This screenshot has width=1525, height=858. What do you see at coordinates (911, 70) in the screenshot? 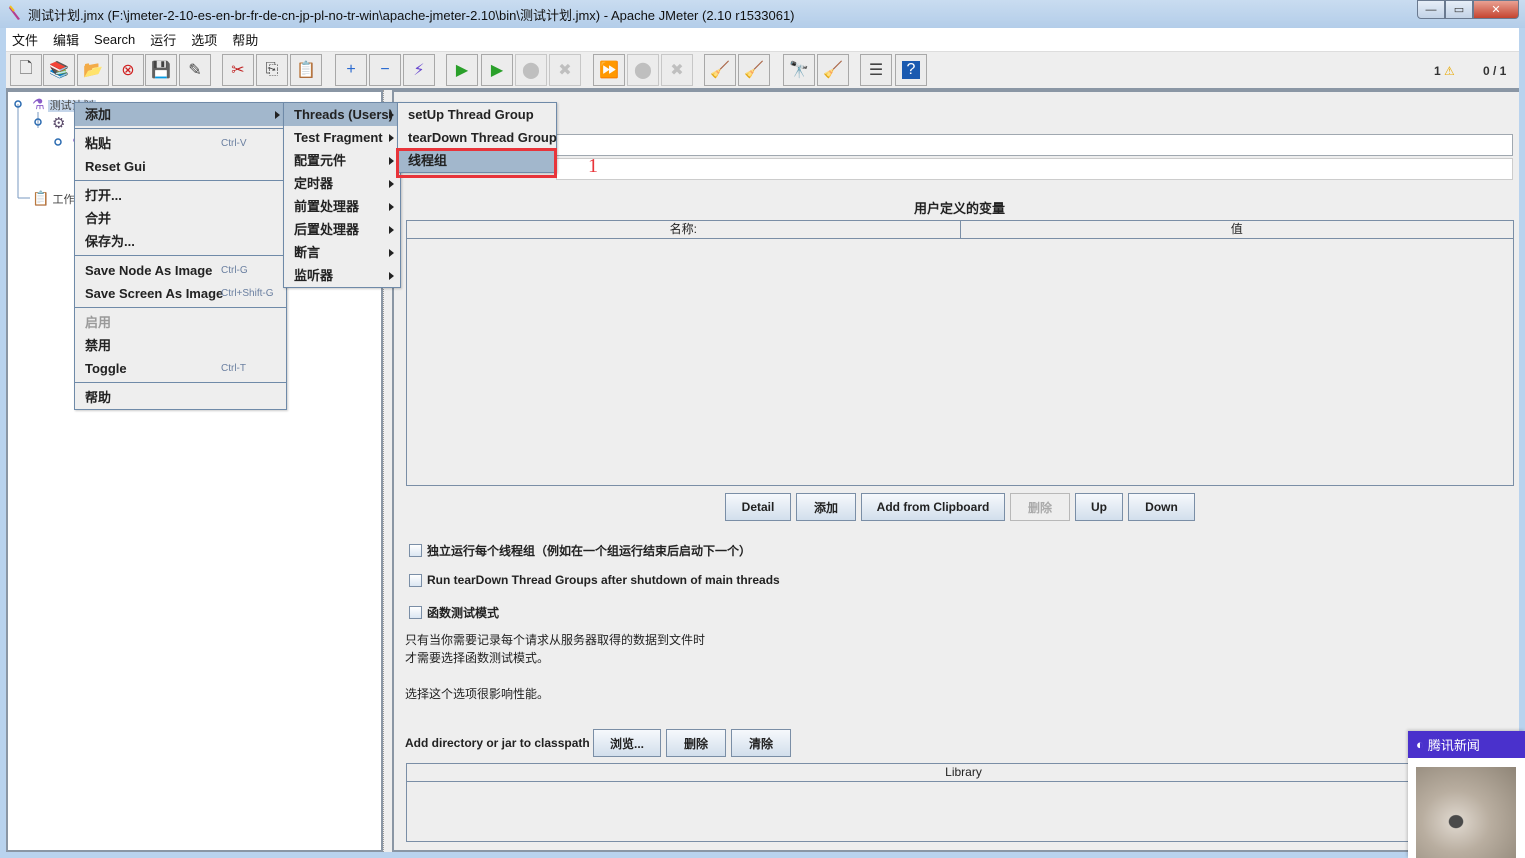
I see `help-button: ?` at bounding box center [911, 70].